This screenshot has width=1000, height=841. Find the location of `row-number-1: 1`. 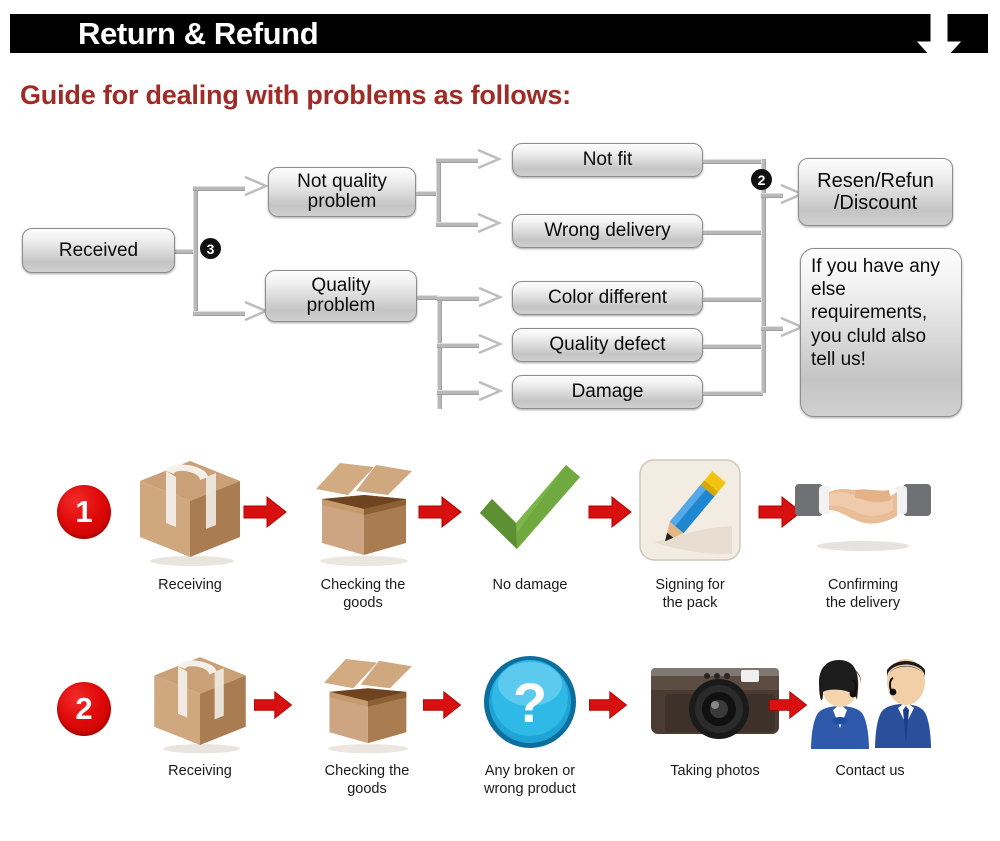

row-number-1: 1 is located at coordinates (84, 512).